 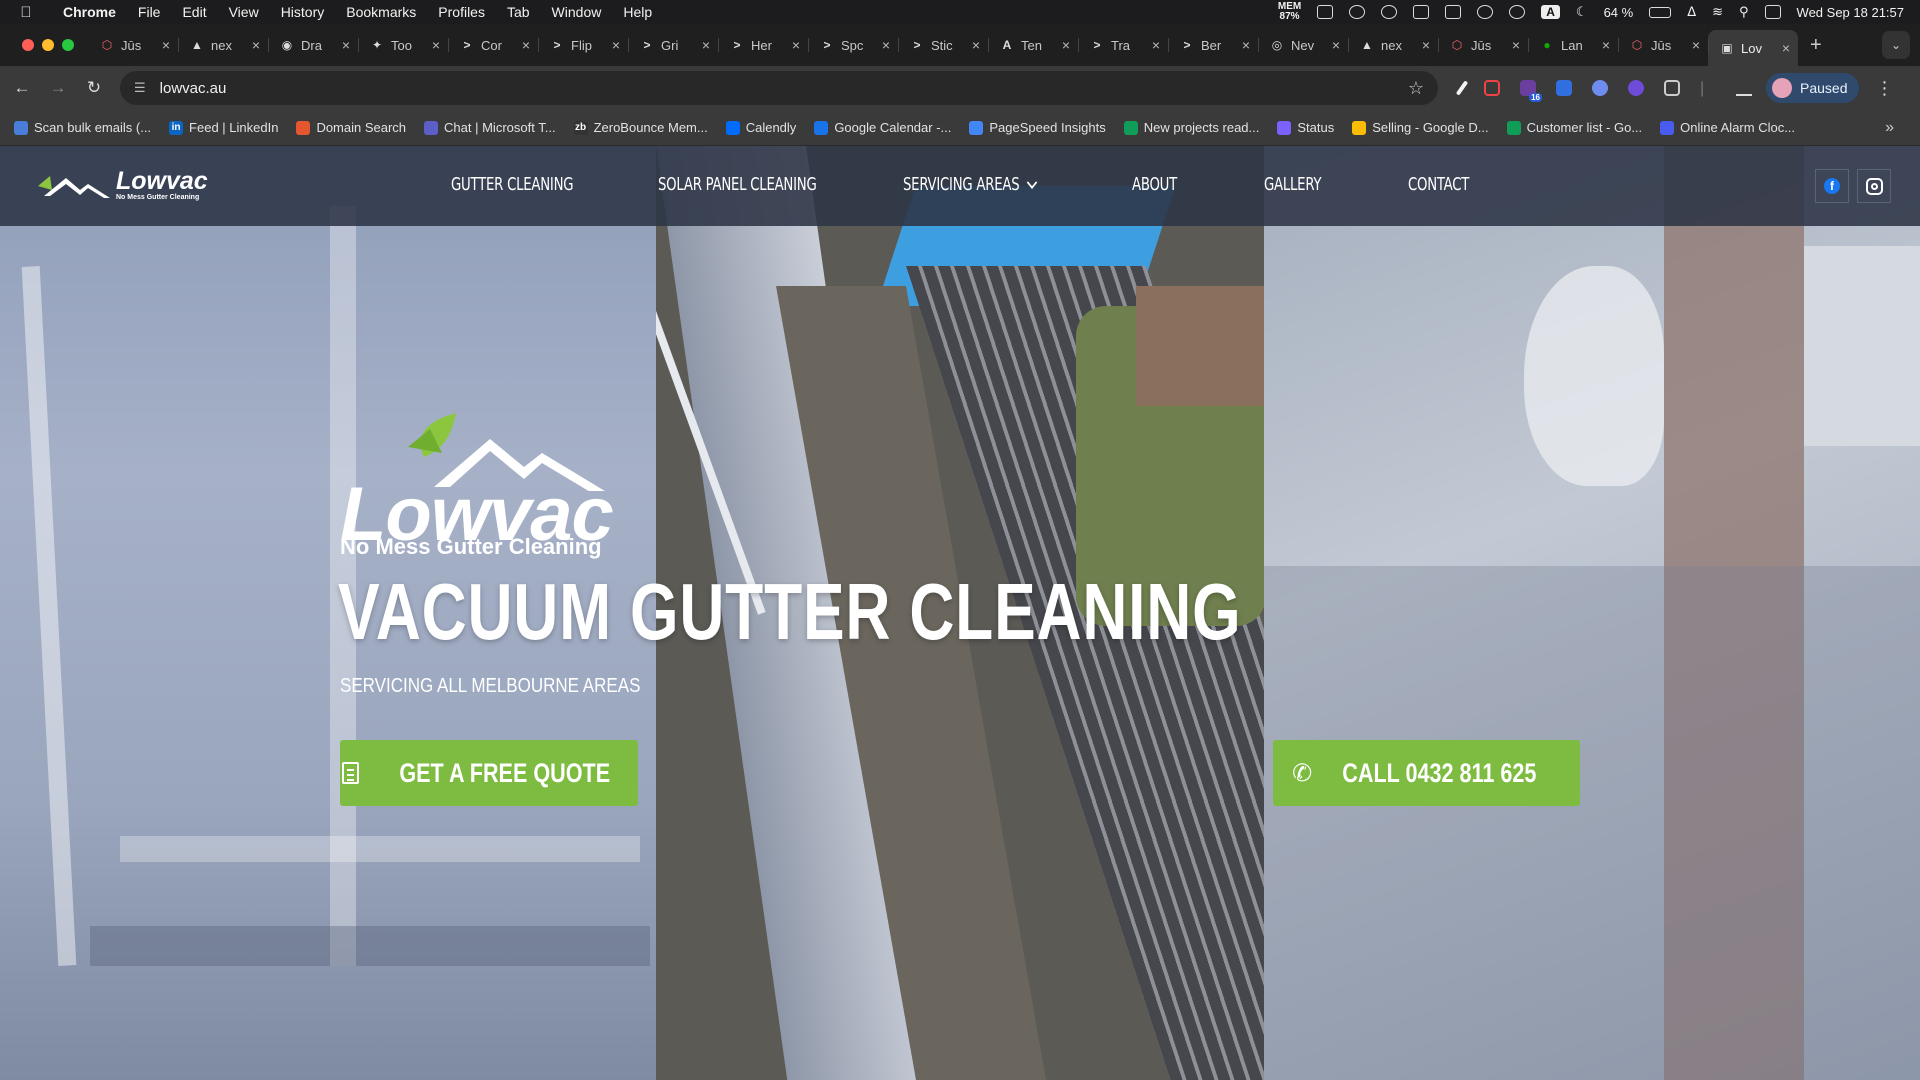 I want to click on extension-circle-icon, so click(x=1600, y=88).